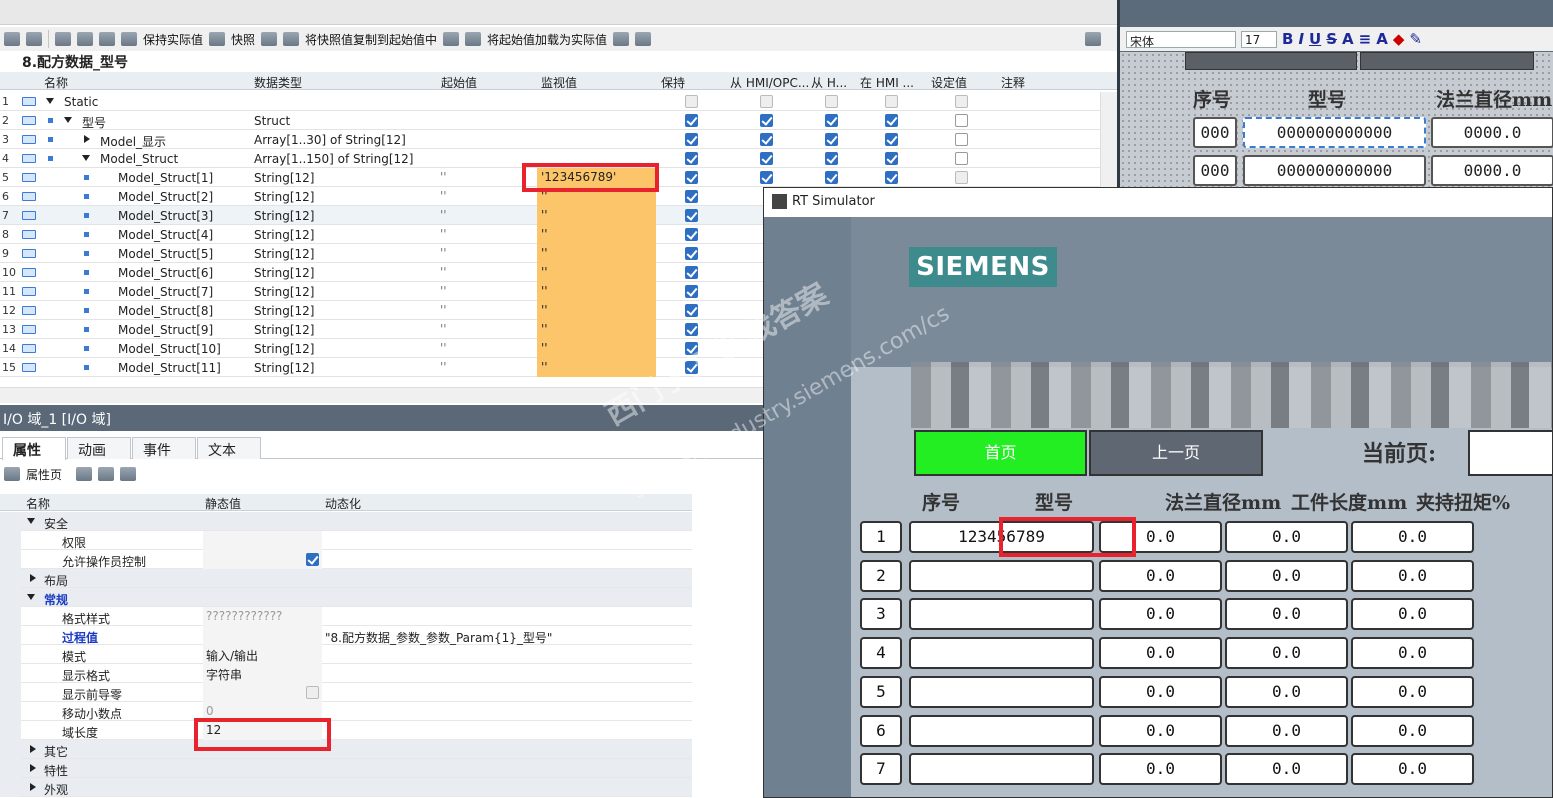 Image resolution: width=1553 pixels, height=798 pixels. I want to click on property-group: 外观, so click(346, 787).